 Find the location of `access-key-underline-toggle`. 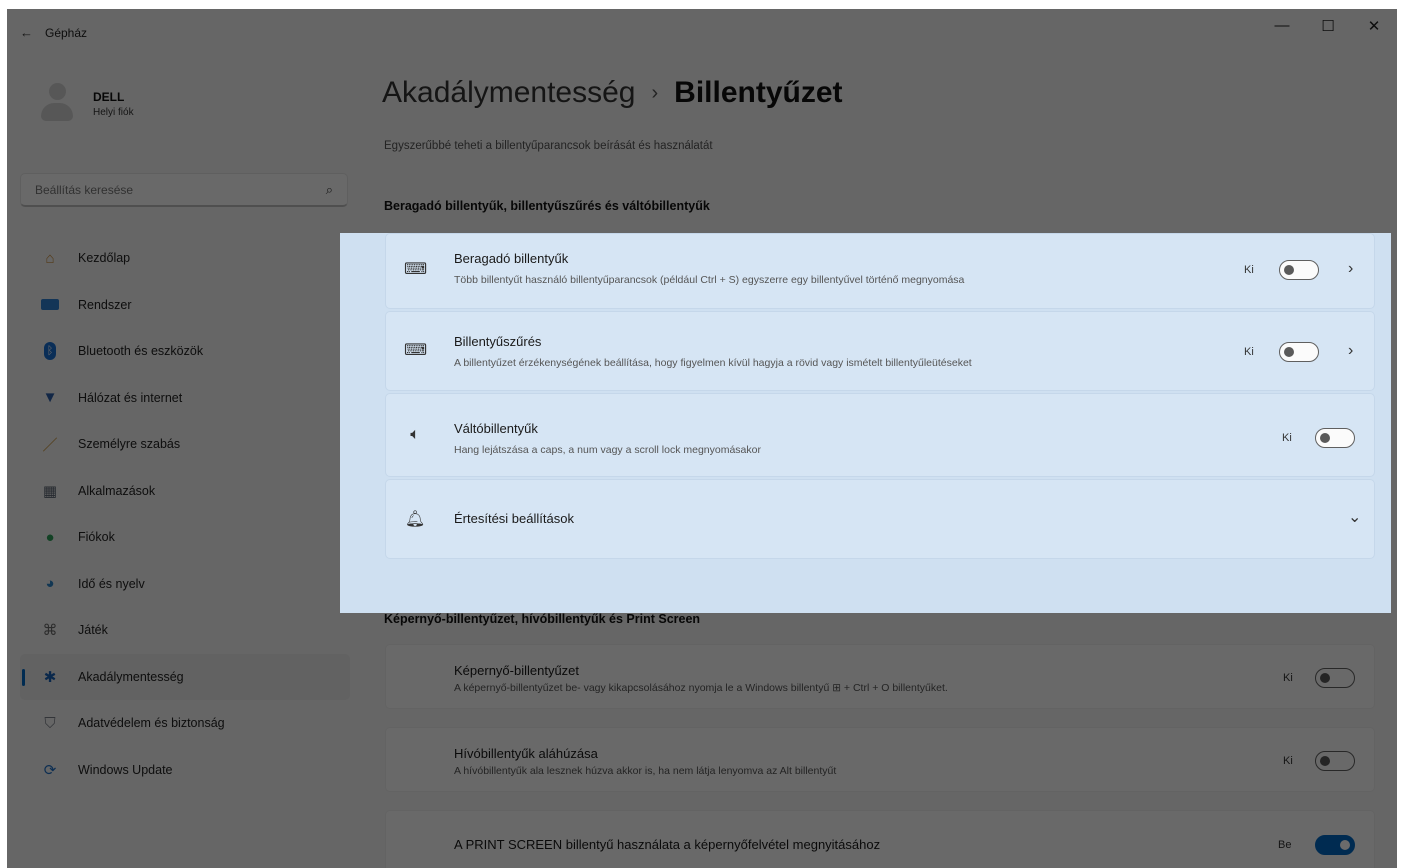

access-key-underline-toggle is located at coordinates (1335, 761).